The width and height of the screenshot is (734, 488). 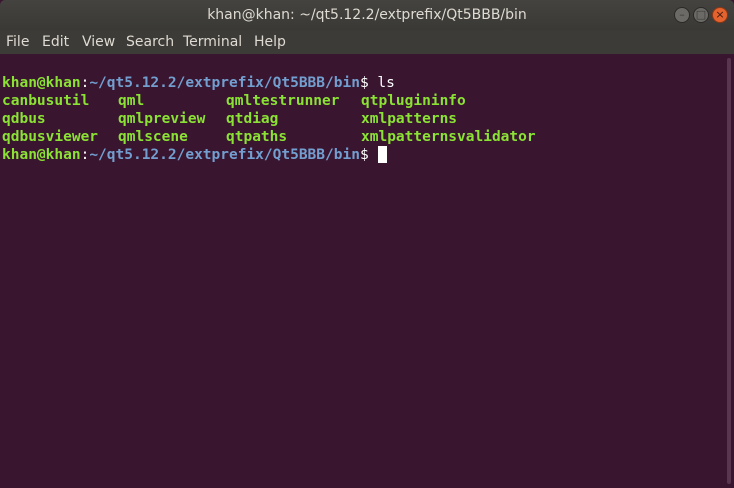 What do you see at coordinates (382, 154) in the screenshot?
I see `text-cursor` at bounding box center [382, 154].